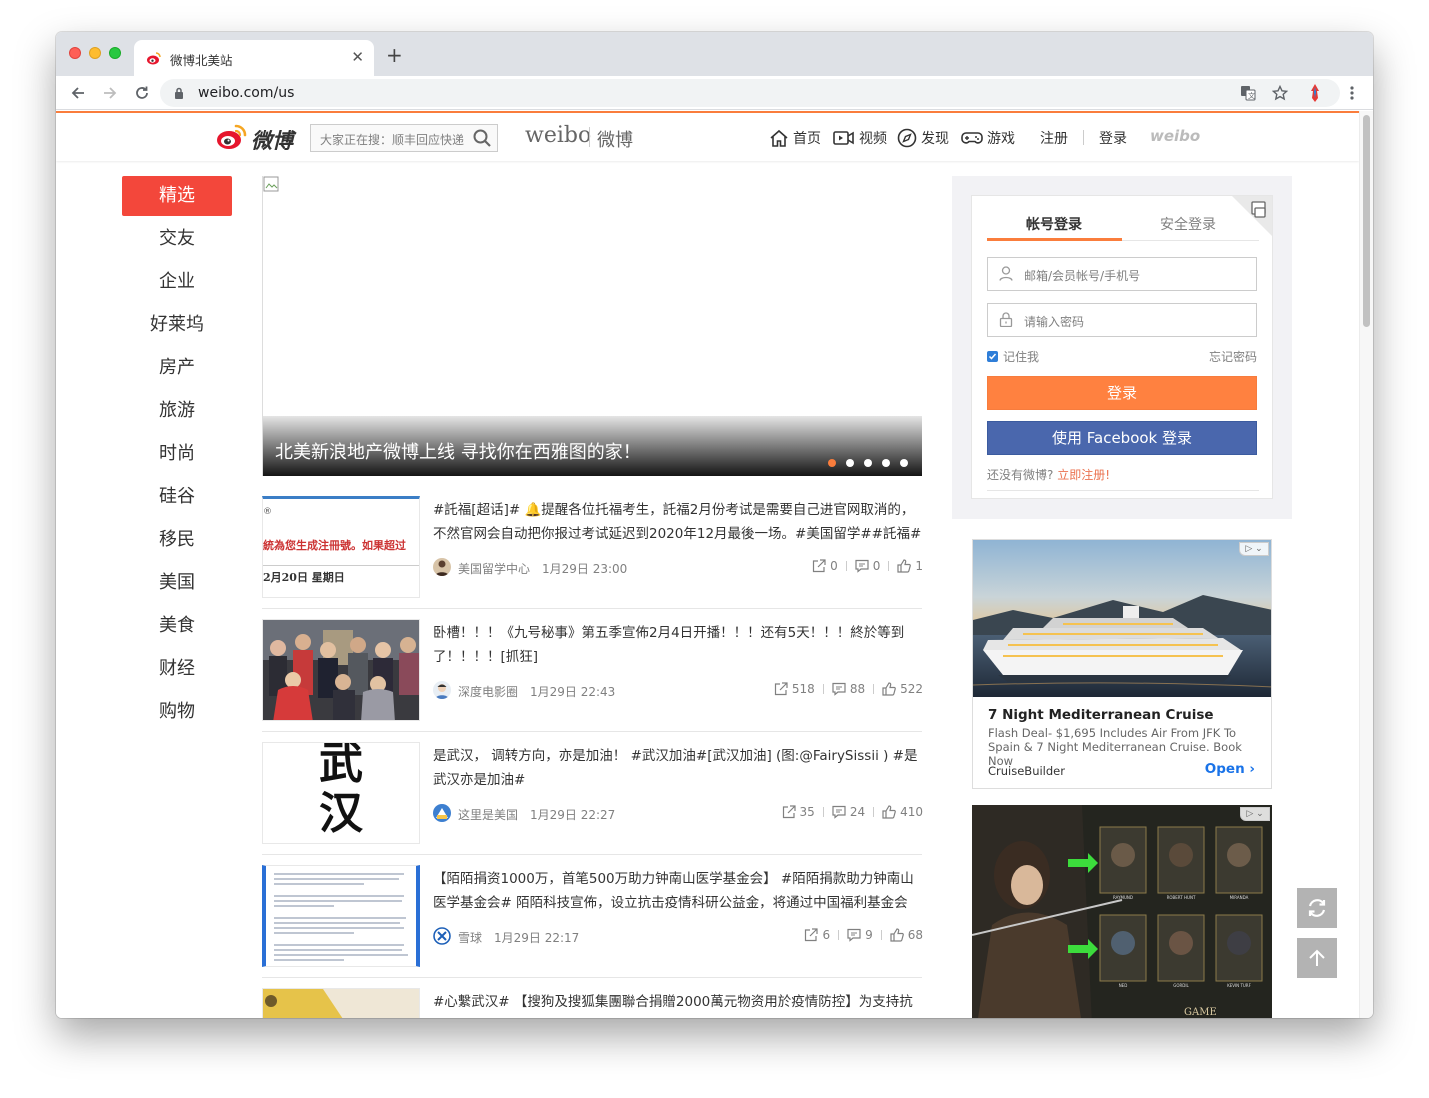 This screenshot has width=1429, height=1098. I want to click on like-stat: 68, so click(906, 935).